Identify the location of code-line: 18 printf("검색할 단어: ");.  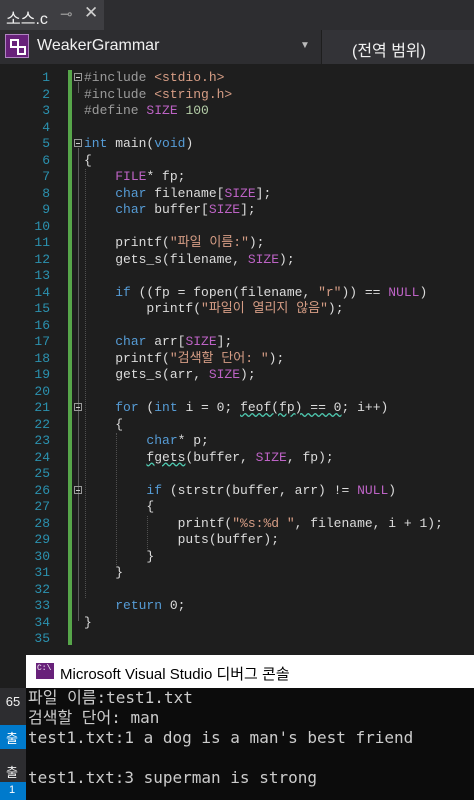
(237, 359).